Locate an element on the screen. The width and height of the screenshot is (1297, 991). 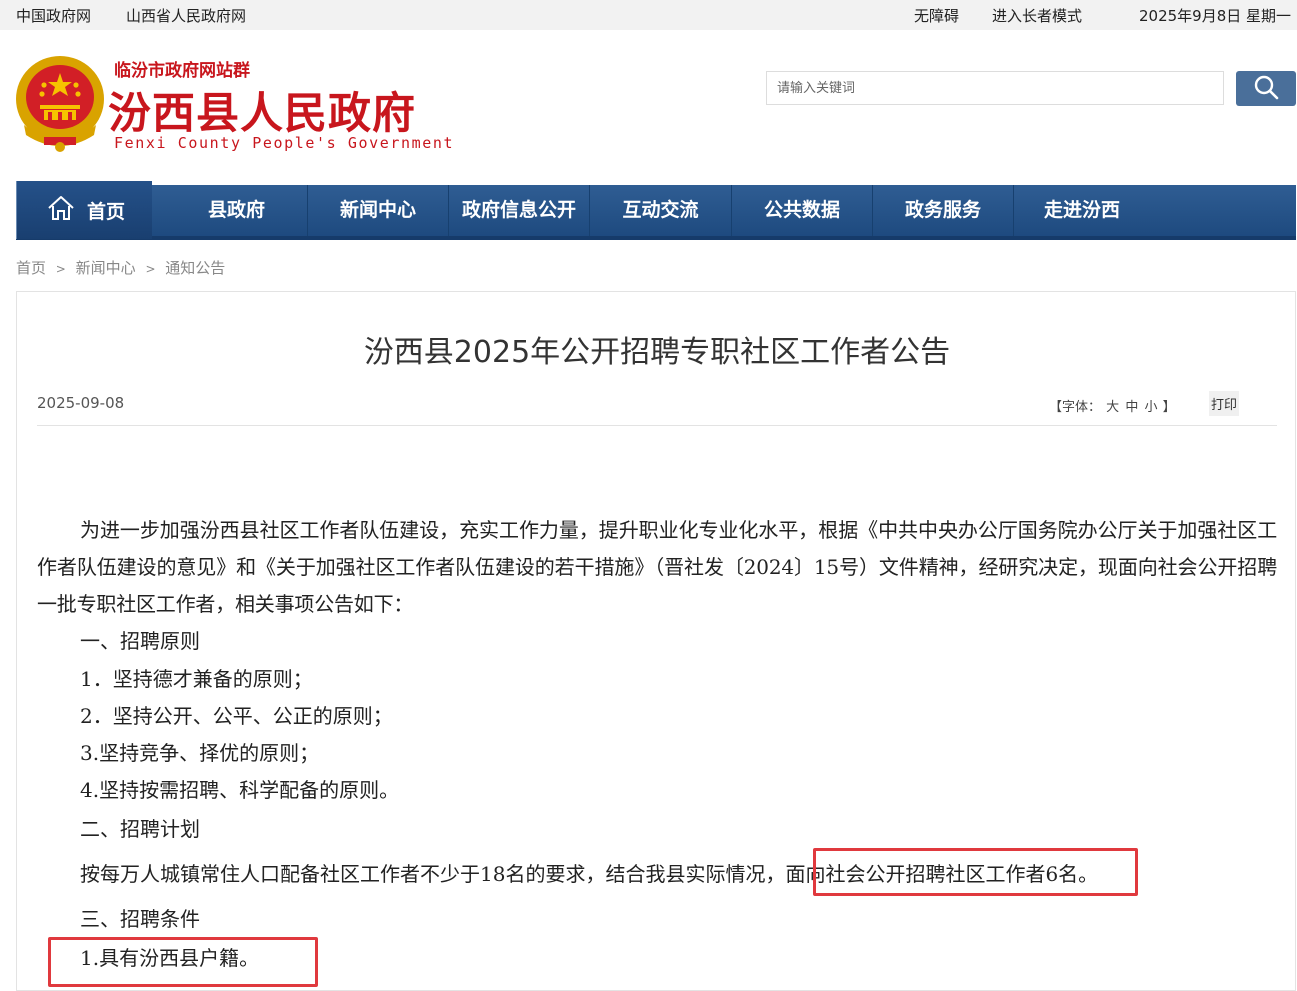
site-title-en: Fenxi County People's Government is located at coordinates (284, 143).